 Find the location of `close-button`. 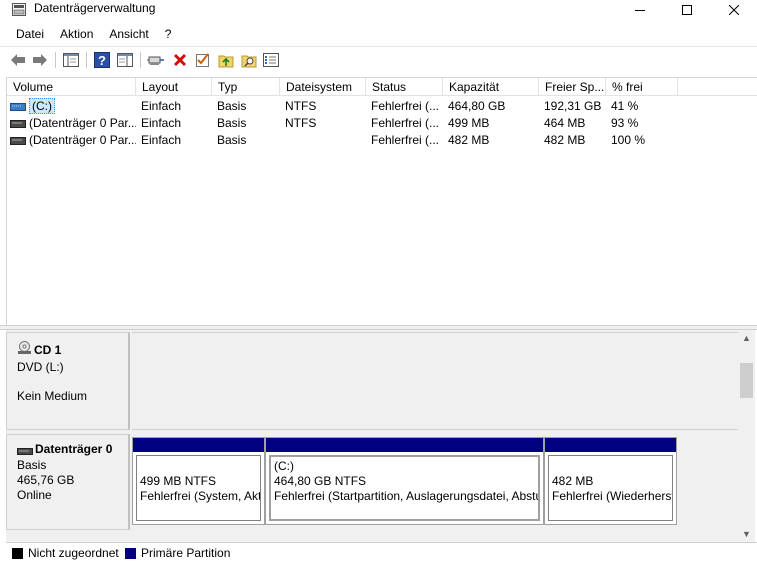

close-button is located at coordinates (734, 10).